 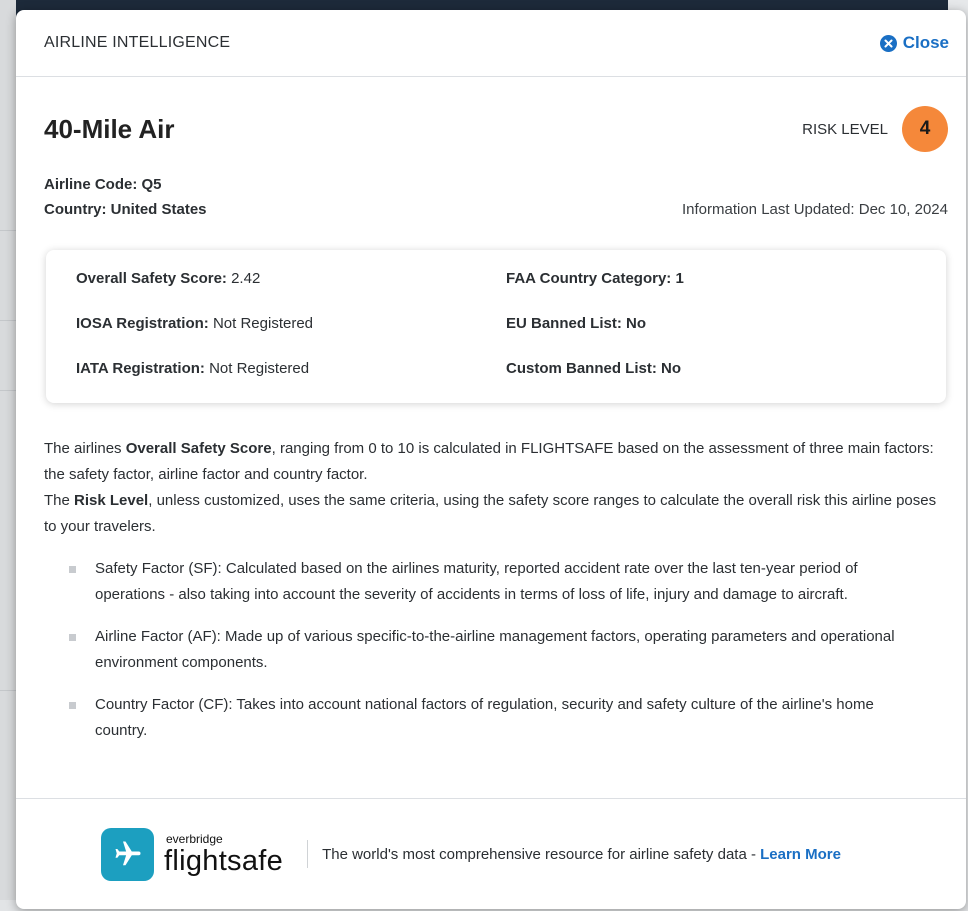 What do you see at coordinates (925, 129) in the screenshot?
I see `risk-level-badge: 4` at bounding box center [925, 129].